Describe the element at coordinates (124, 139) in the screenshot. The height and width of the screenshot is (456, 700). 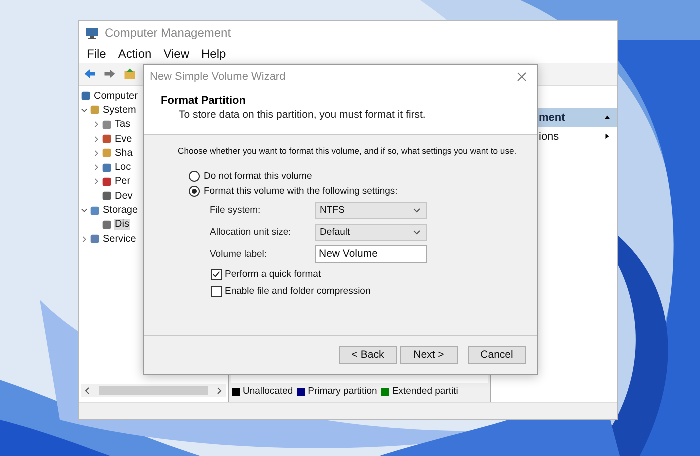
I see `tree-item: Eve` at that location.